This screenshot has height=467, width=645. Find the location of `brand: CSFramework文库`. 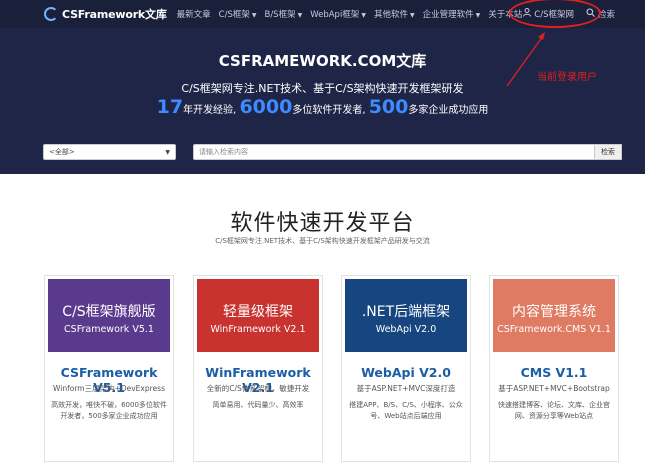

brand: CSFramework文库 is located at coordinates (105, 14).